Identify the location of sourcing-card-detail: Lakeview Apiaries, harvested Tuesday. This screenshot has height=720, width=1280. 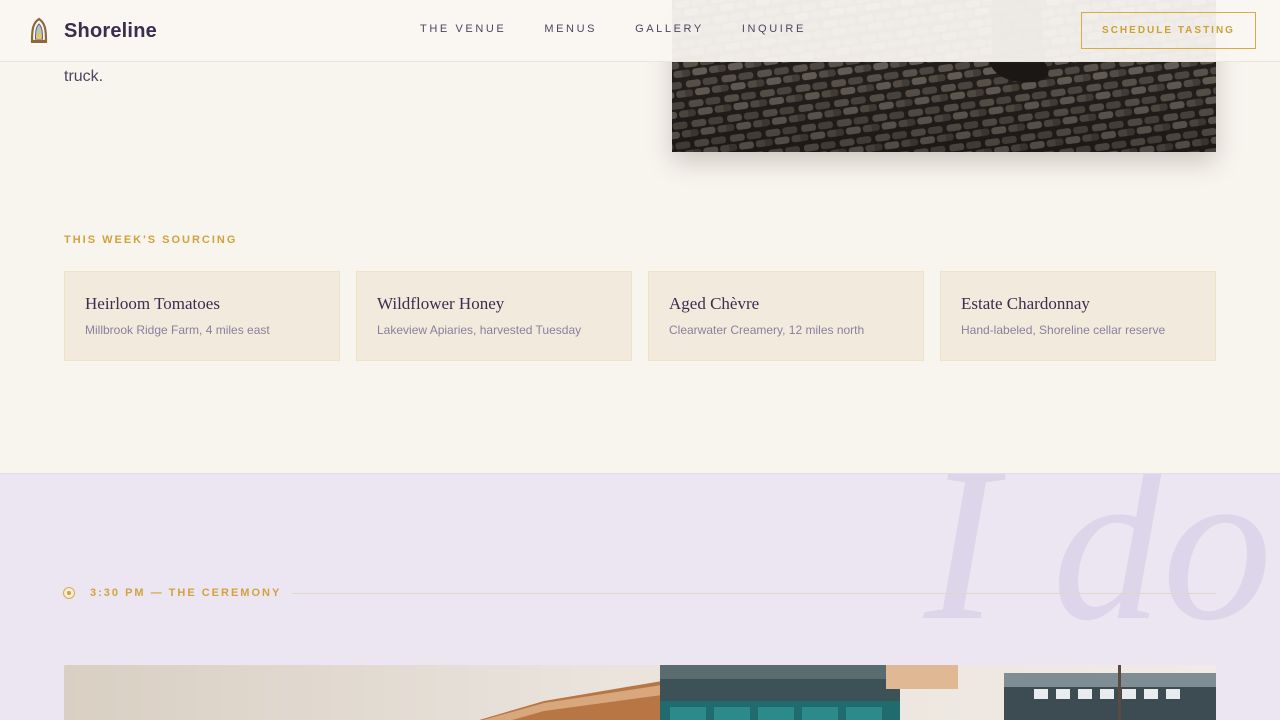
(479, 330).